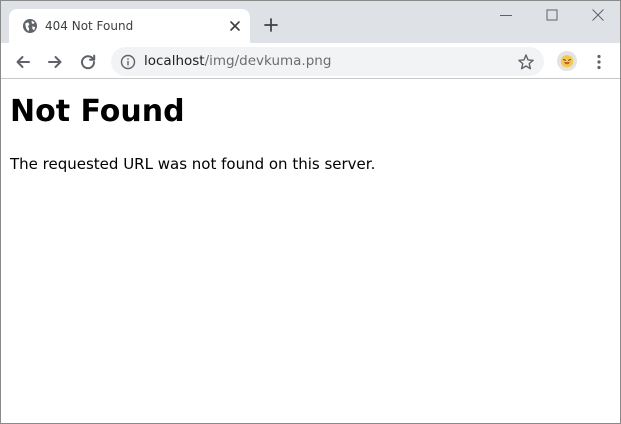 The width and height of the screenshot is (621, 424). Describe the element at coordinates (526, 62) in the screenshot. I see `star-icon` at that location.